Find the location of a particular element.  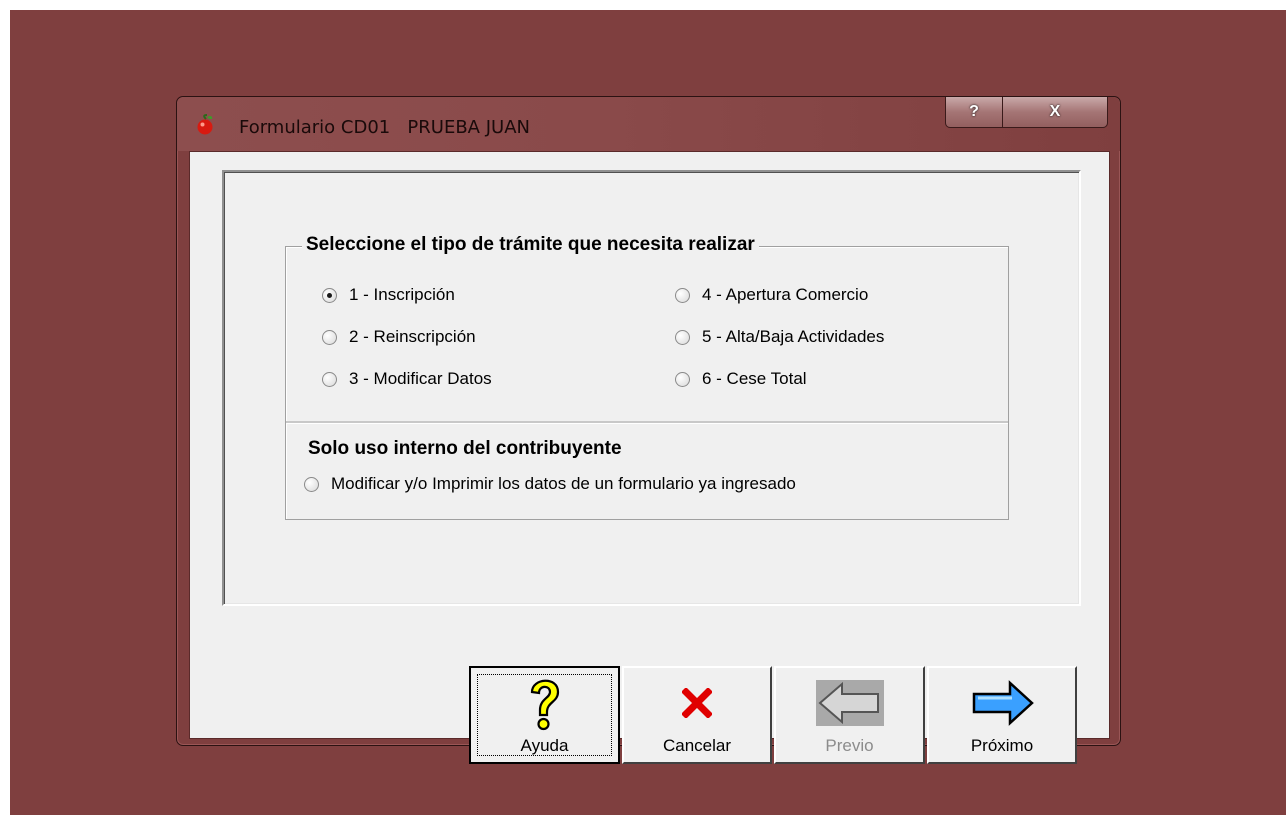

radio-option-5: 5 - Alta/Baja Actividades is located at coordinates (779, 337).